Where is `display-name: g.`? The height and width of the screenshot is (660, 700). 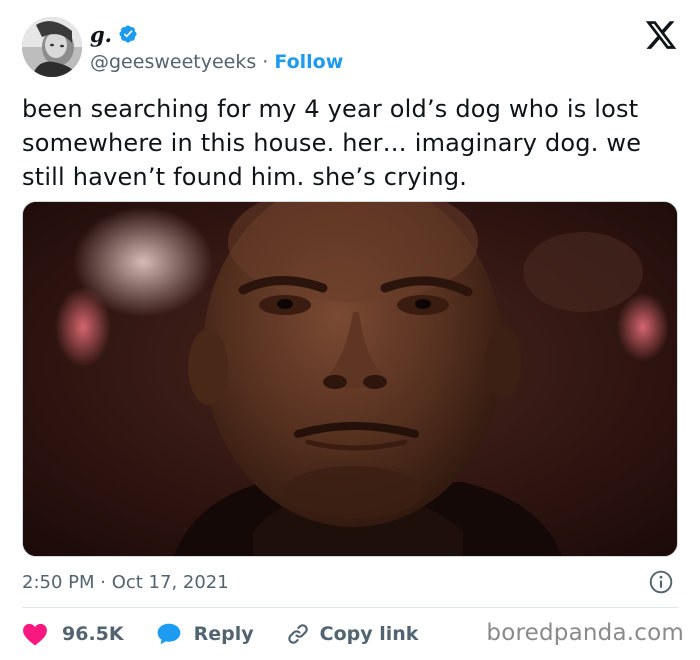 display-name: g. is located at coordinates (101, 34).